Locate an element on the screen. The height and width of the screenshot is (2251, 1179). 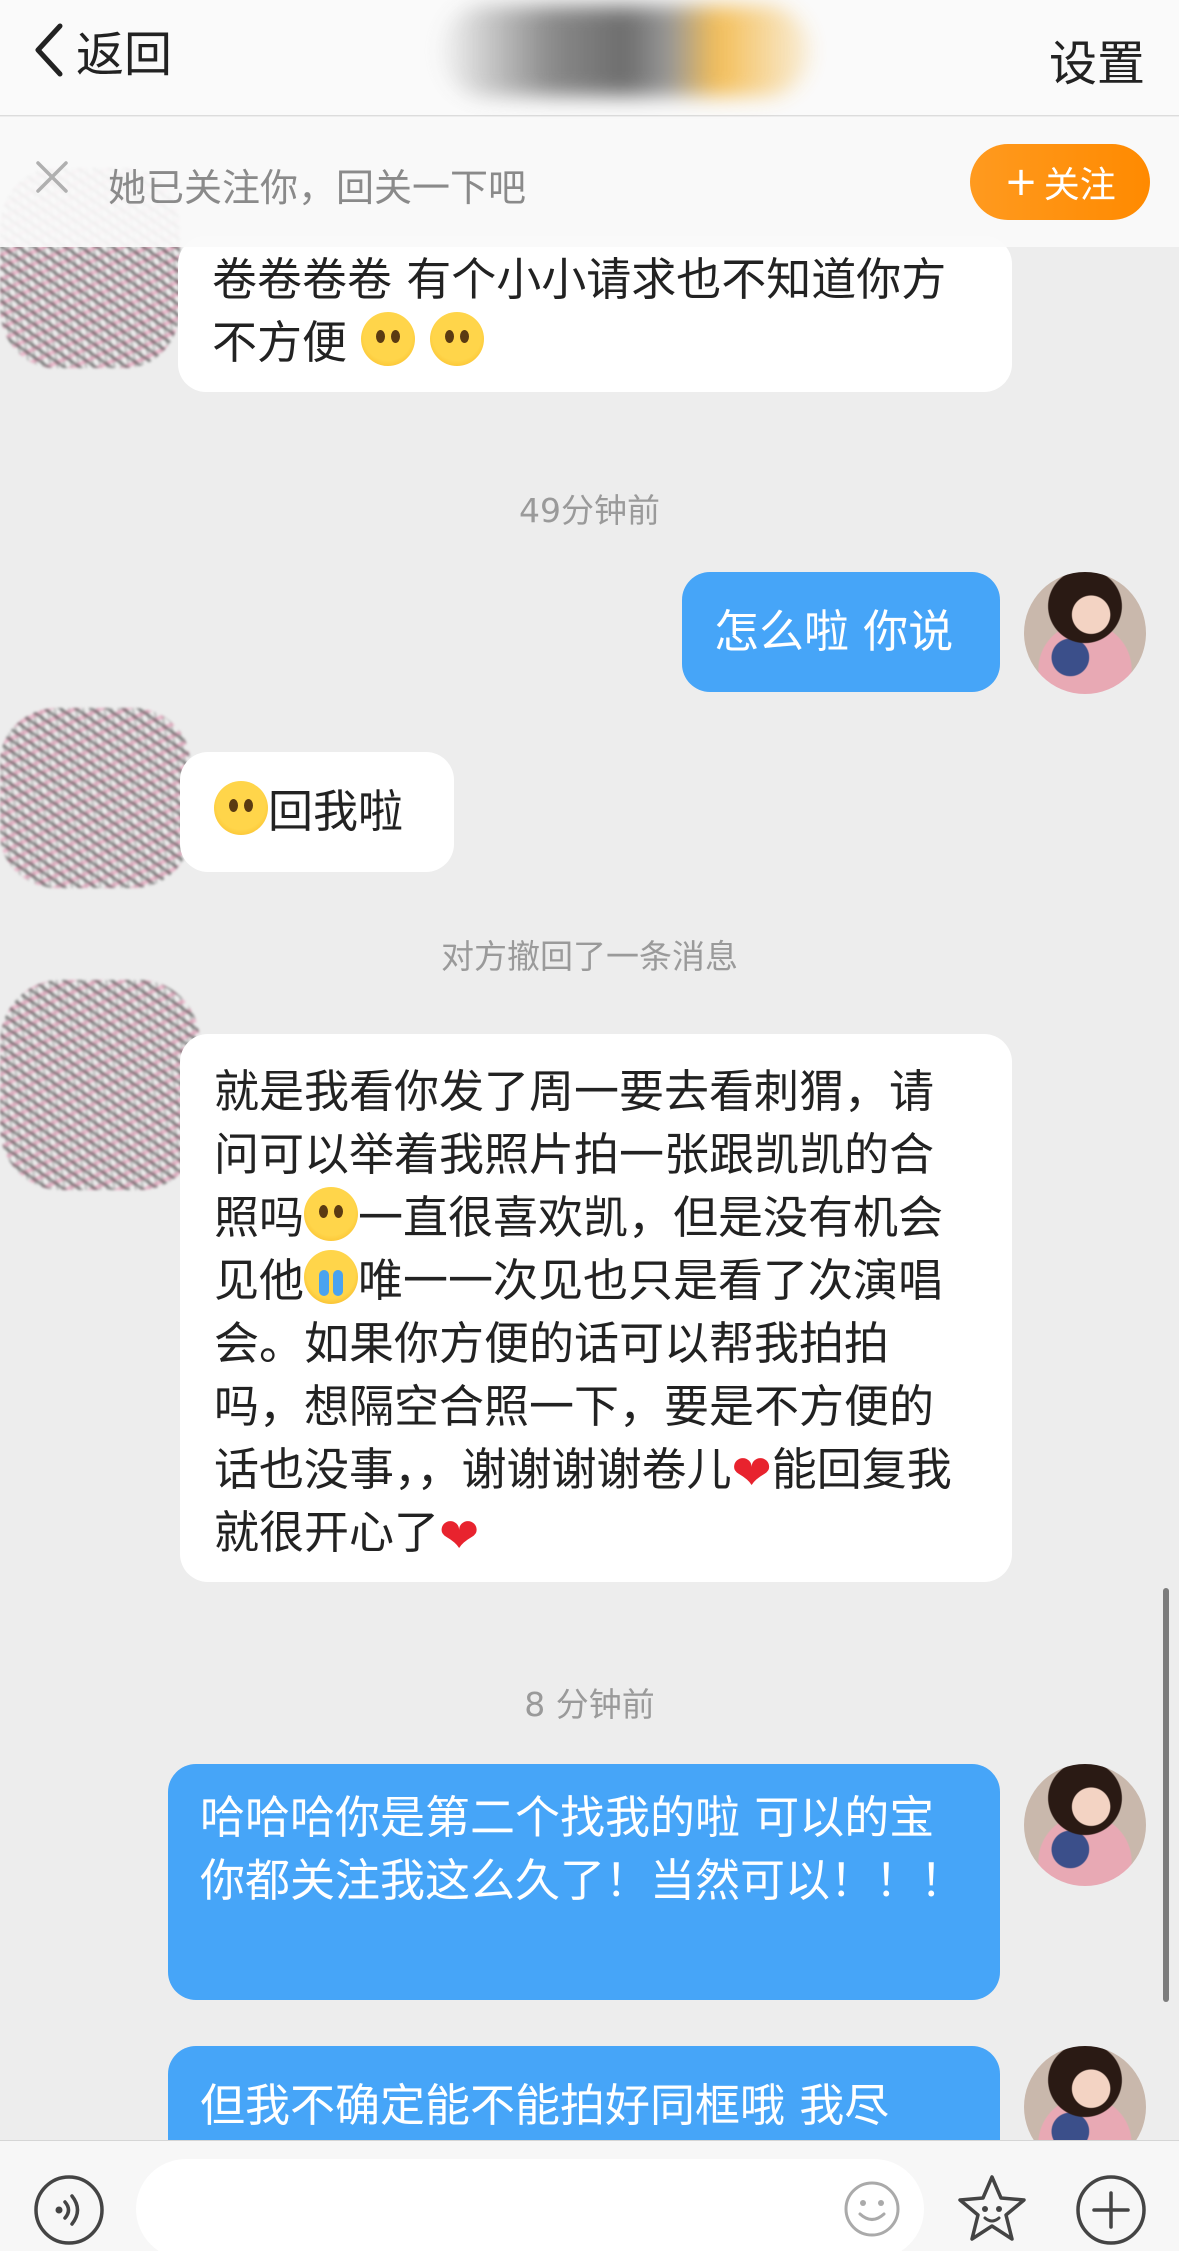
follow-banner-text: 她已关注你，回关一下吧 is located at coordinates (317, 188).